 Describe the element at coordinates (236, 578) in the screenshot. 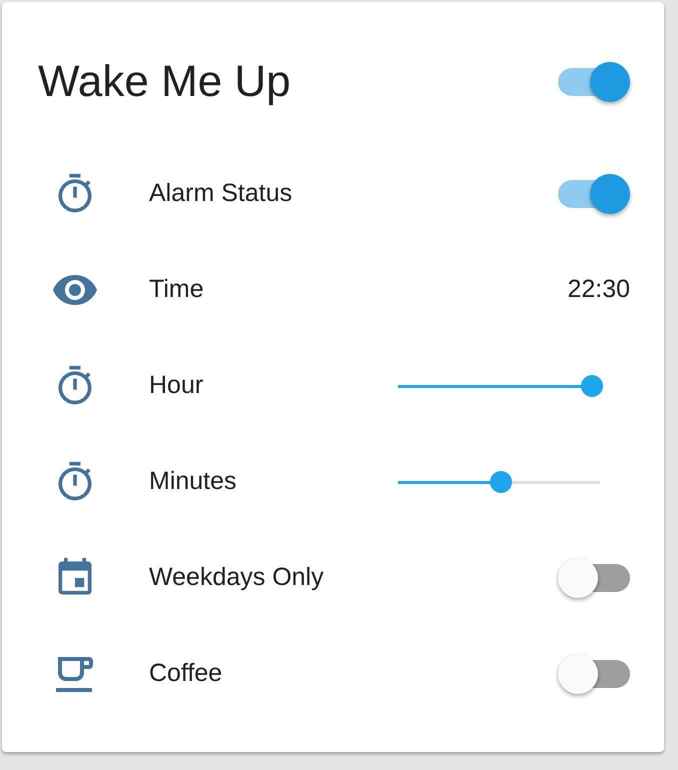

I see `row-label: Weekdays Only` at that location.